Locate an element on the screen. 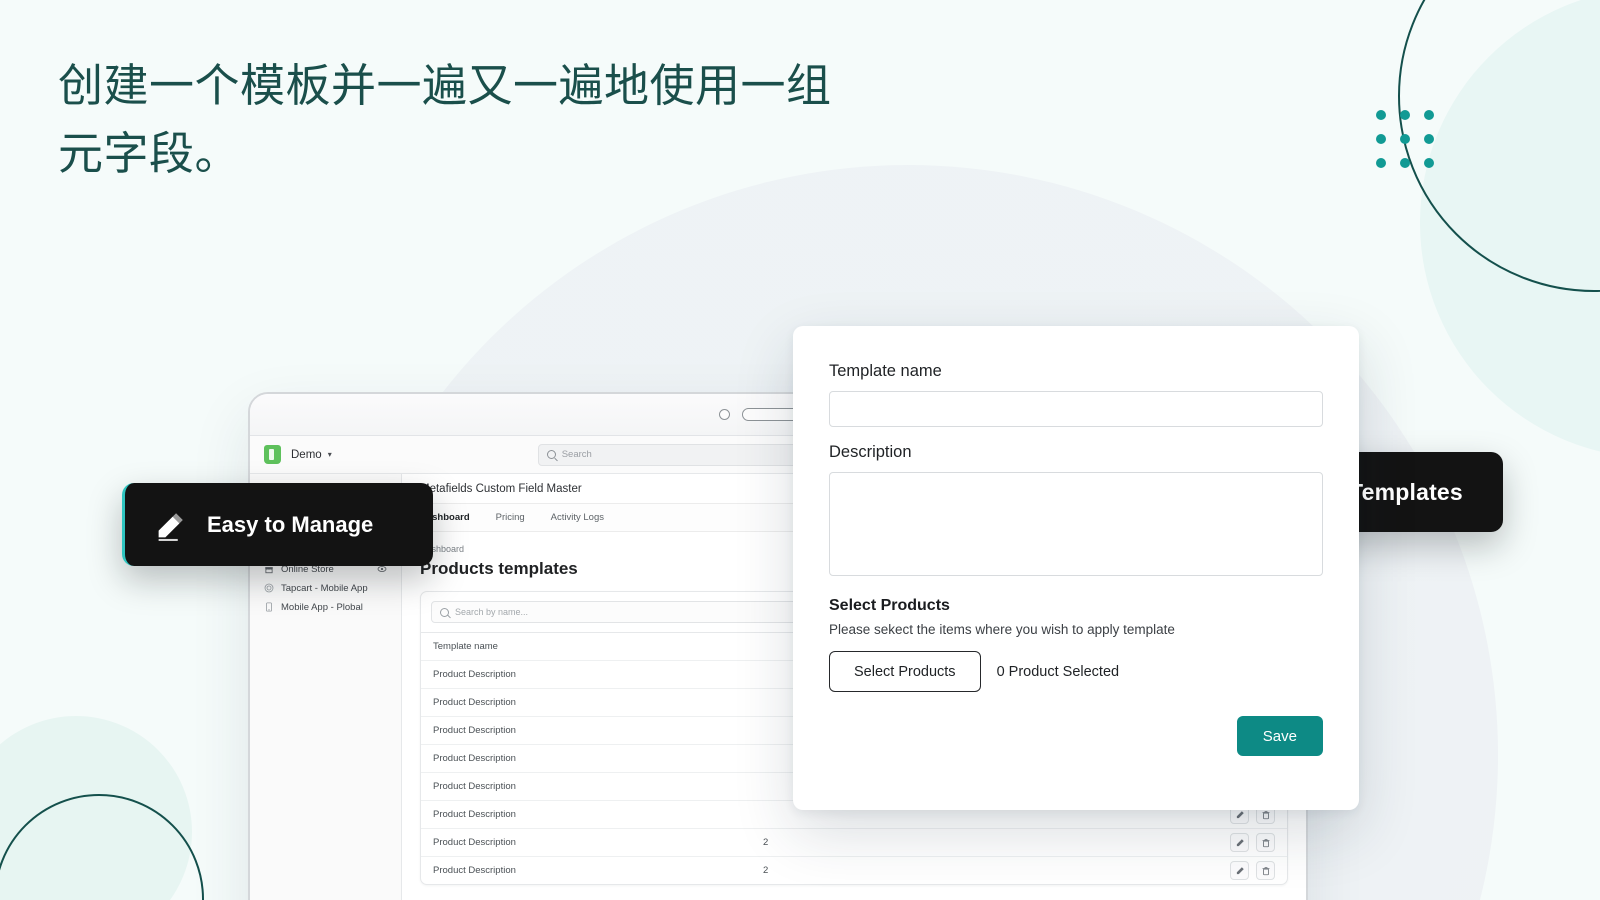  select-products-title: Select Products is located at coordinates (889, 605).